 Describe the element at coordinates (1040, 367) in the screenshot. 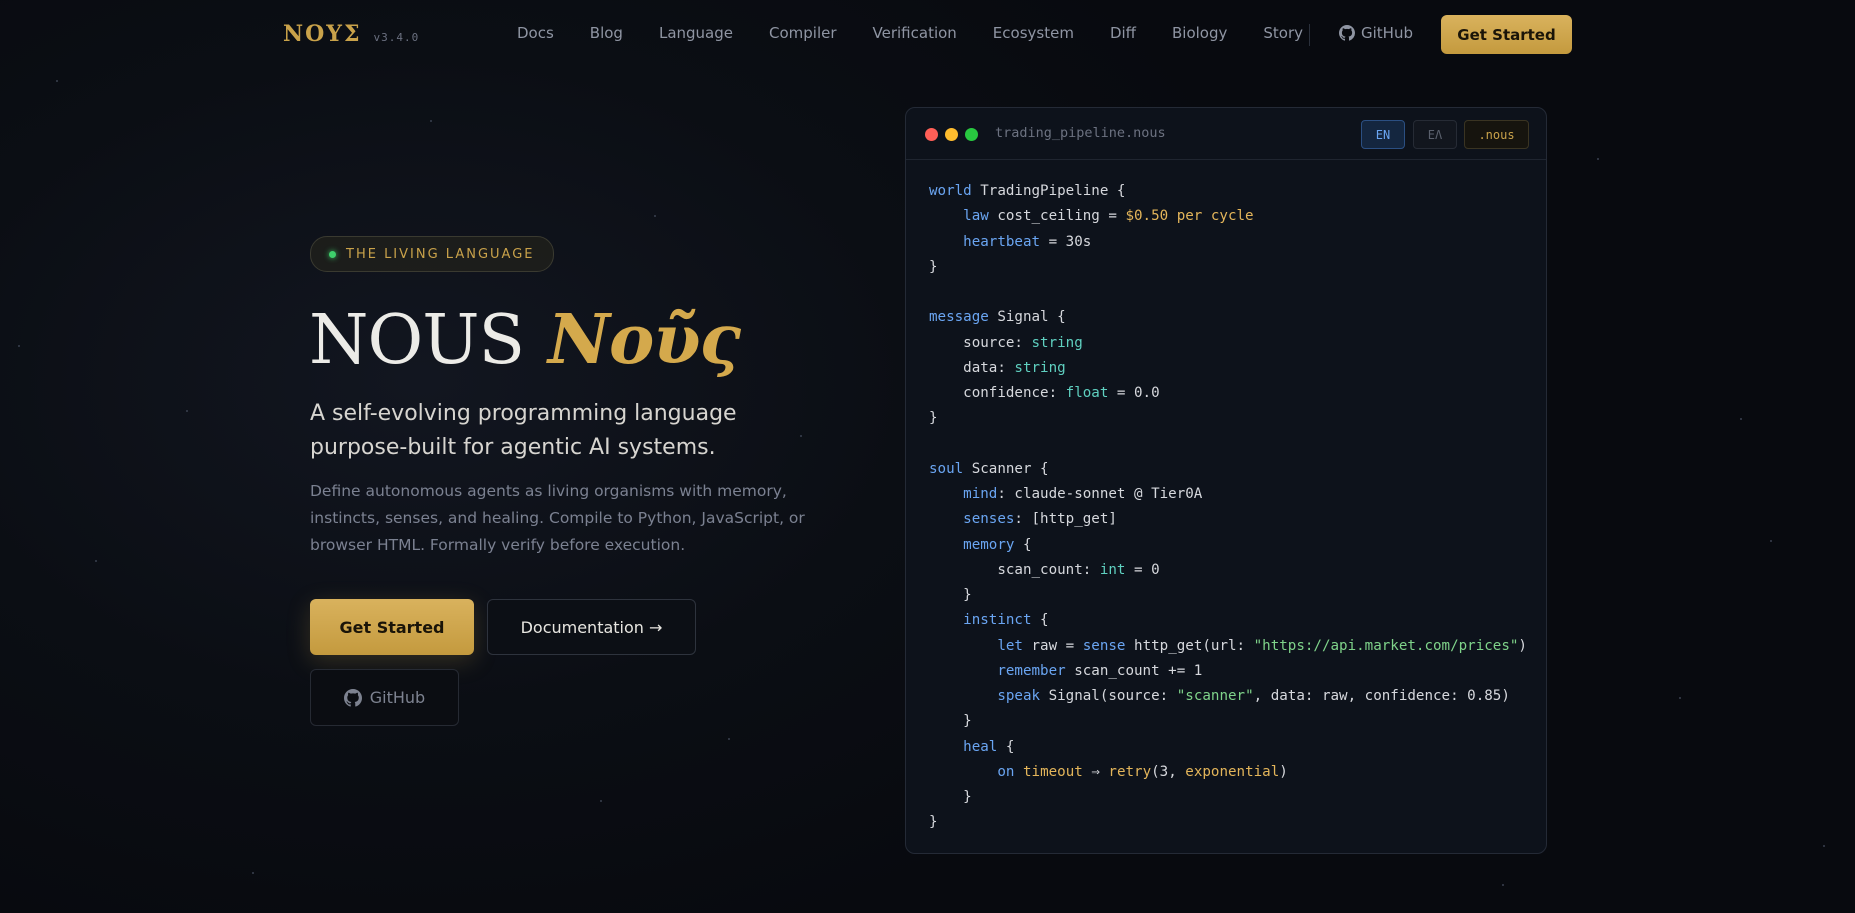

I see `code-token: string` at that location.